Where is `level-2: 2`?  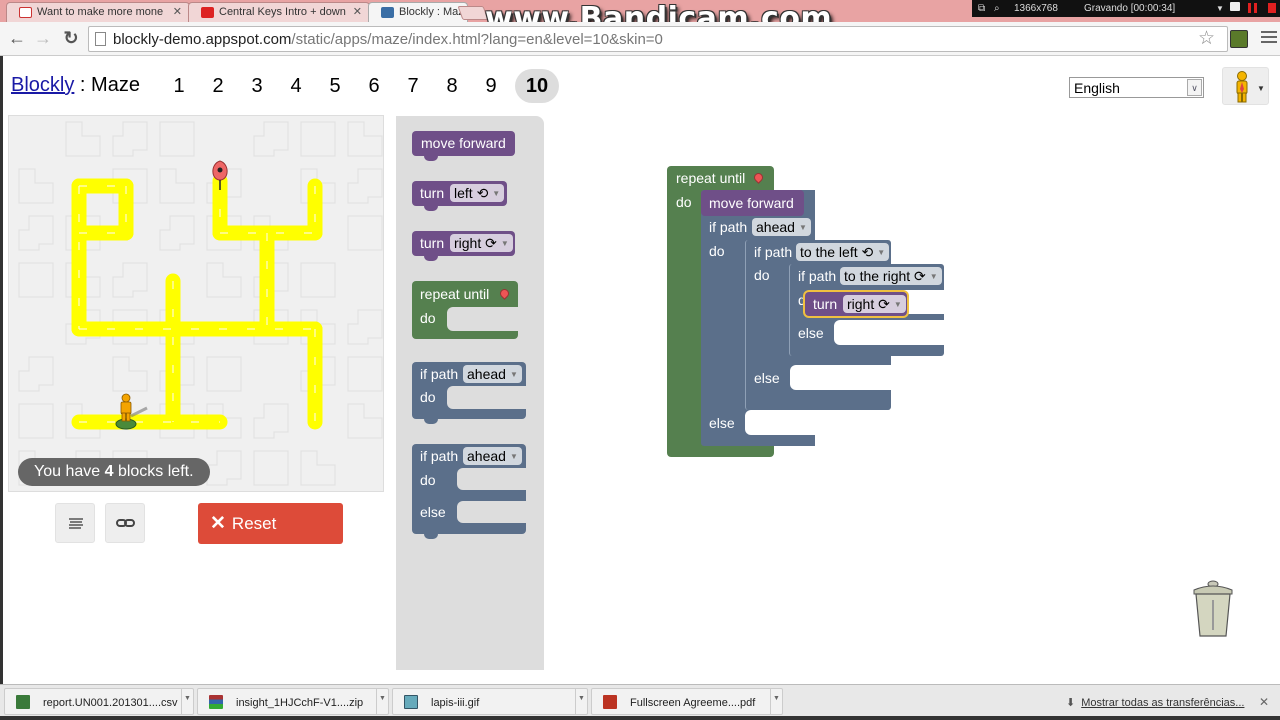
level-2: 2 is located at coordinates (218, 86).